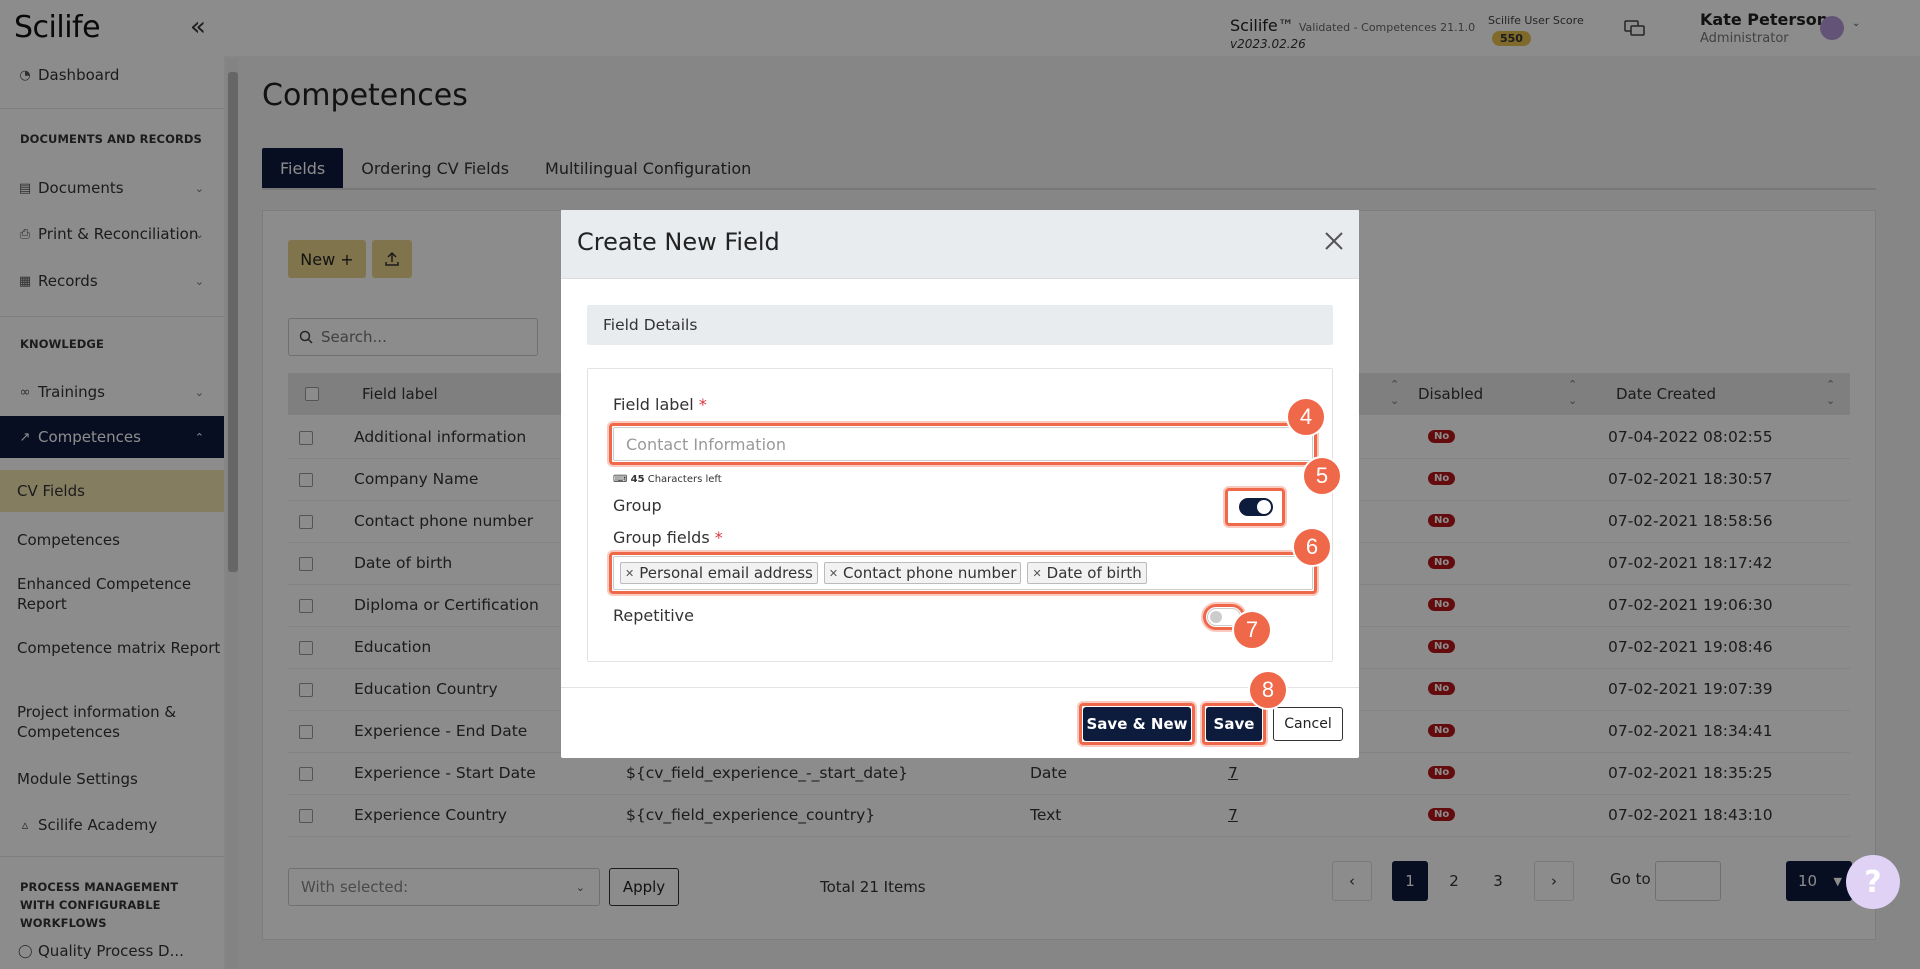 This screenshot has width=1920, height=969. Describe the element at coordinates (963, 444) in the screenshot. I see `highlight-field-label` at that location.